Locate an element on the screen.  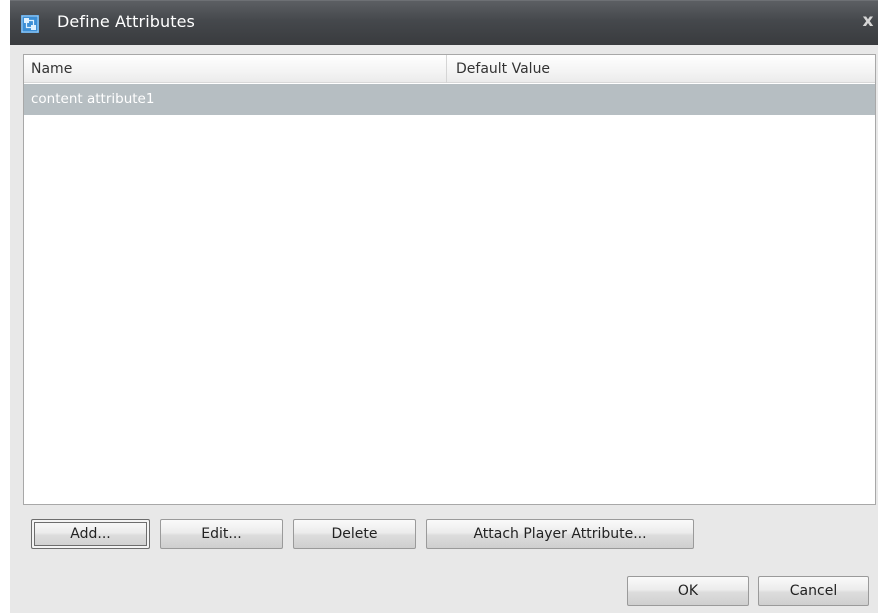
column-header-default-value: Default Value is located at coordinates (661, 69).